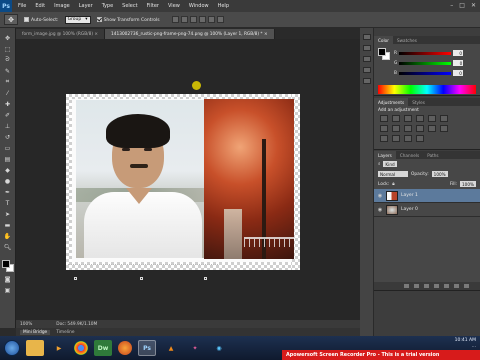 The width and height of the screenshot is (480, 360). Describe the element at coordinates (457, 73) in the screenshot. I see `blue-value: 0` at that location.